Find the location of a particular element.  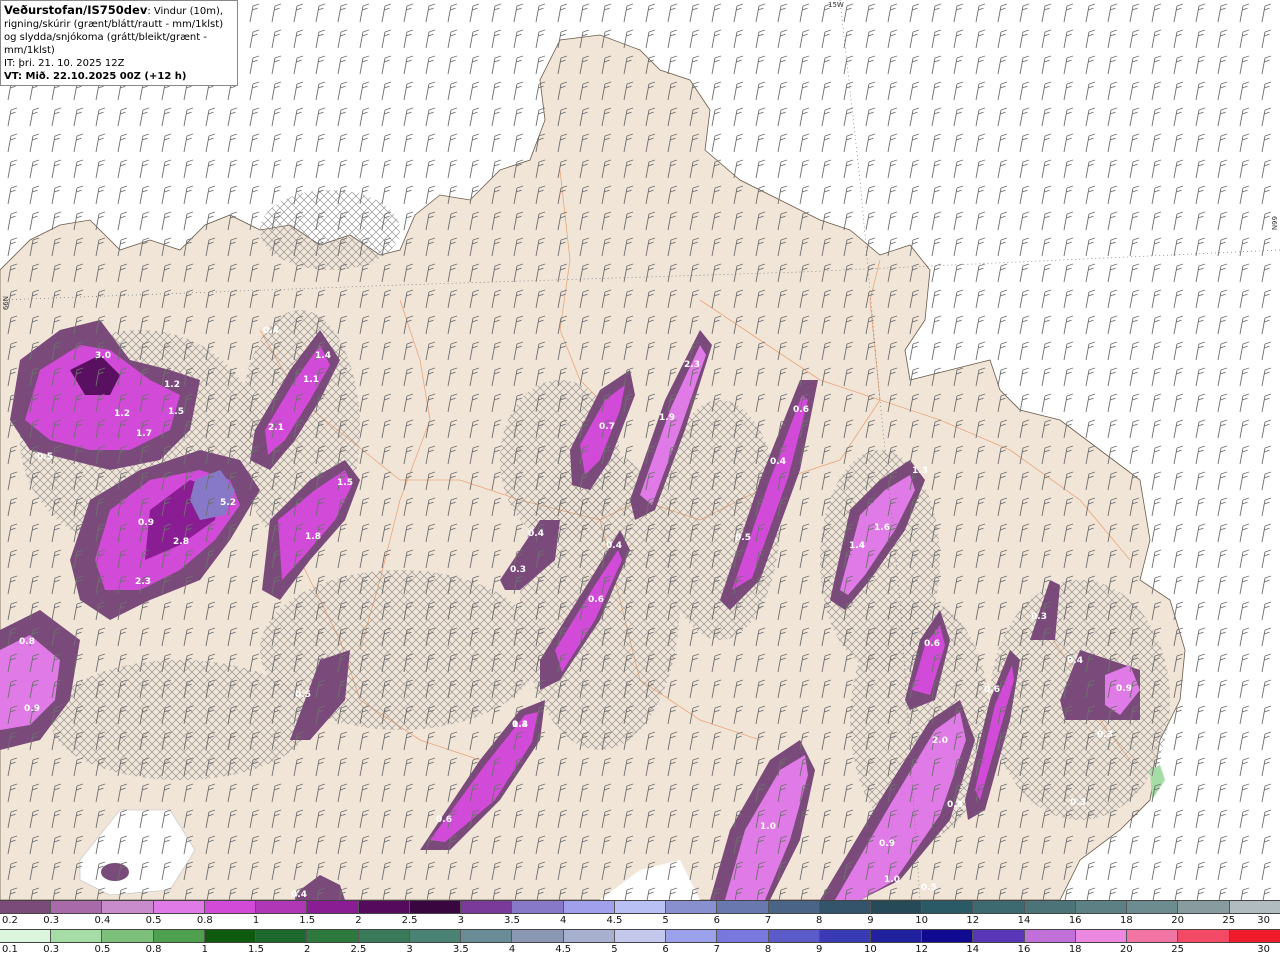

precip-value-label: 2.1 is located at coordinates (276, 428).